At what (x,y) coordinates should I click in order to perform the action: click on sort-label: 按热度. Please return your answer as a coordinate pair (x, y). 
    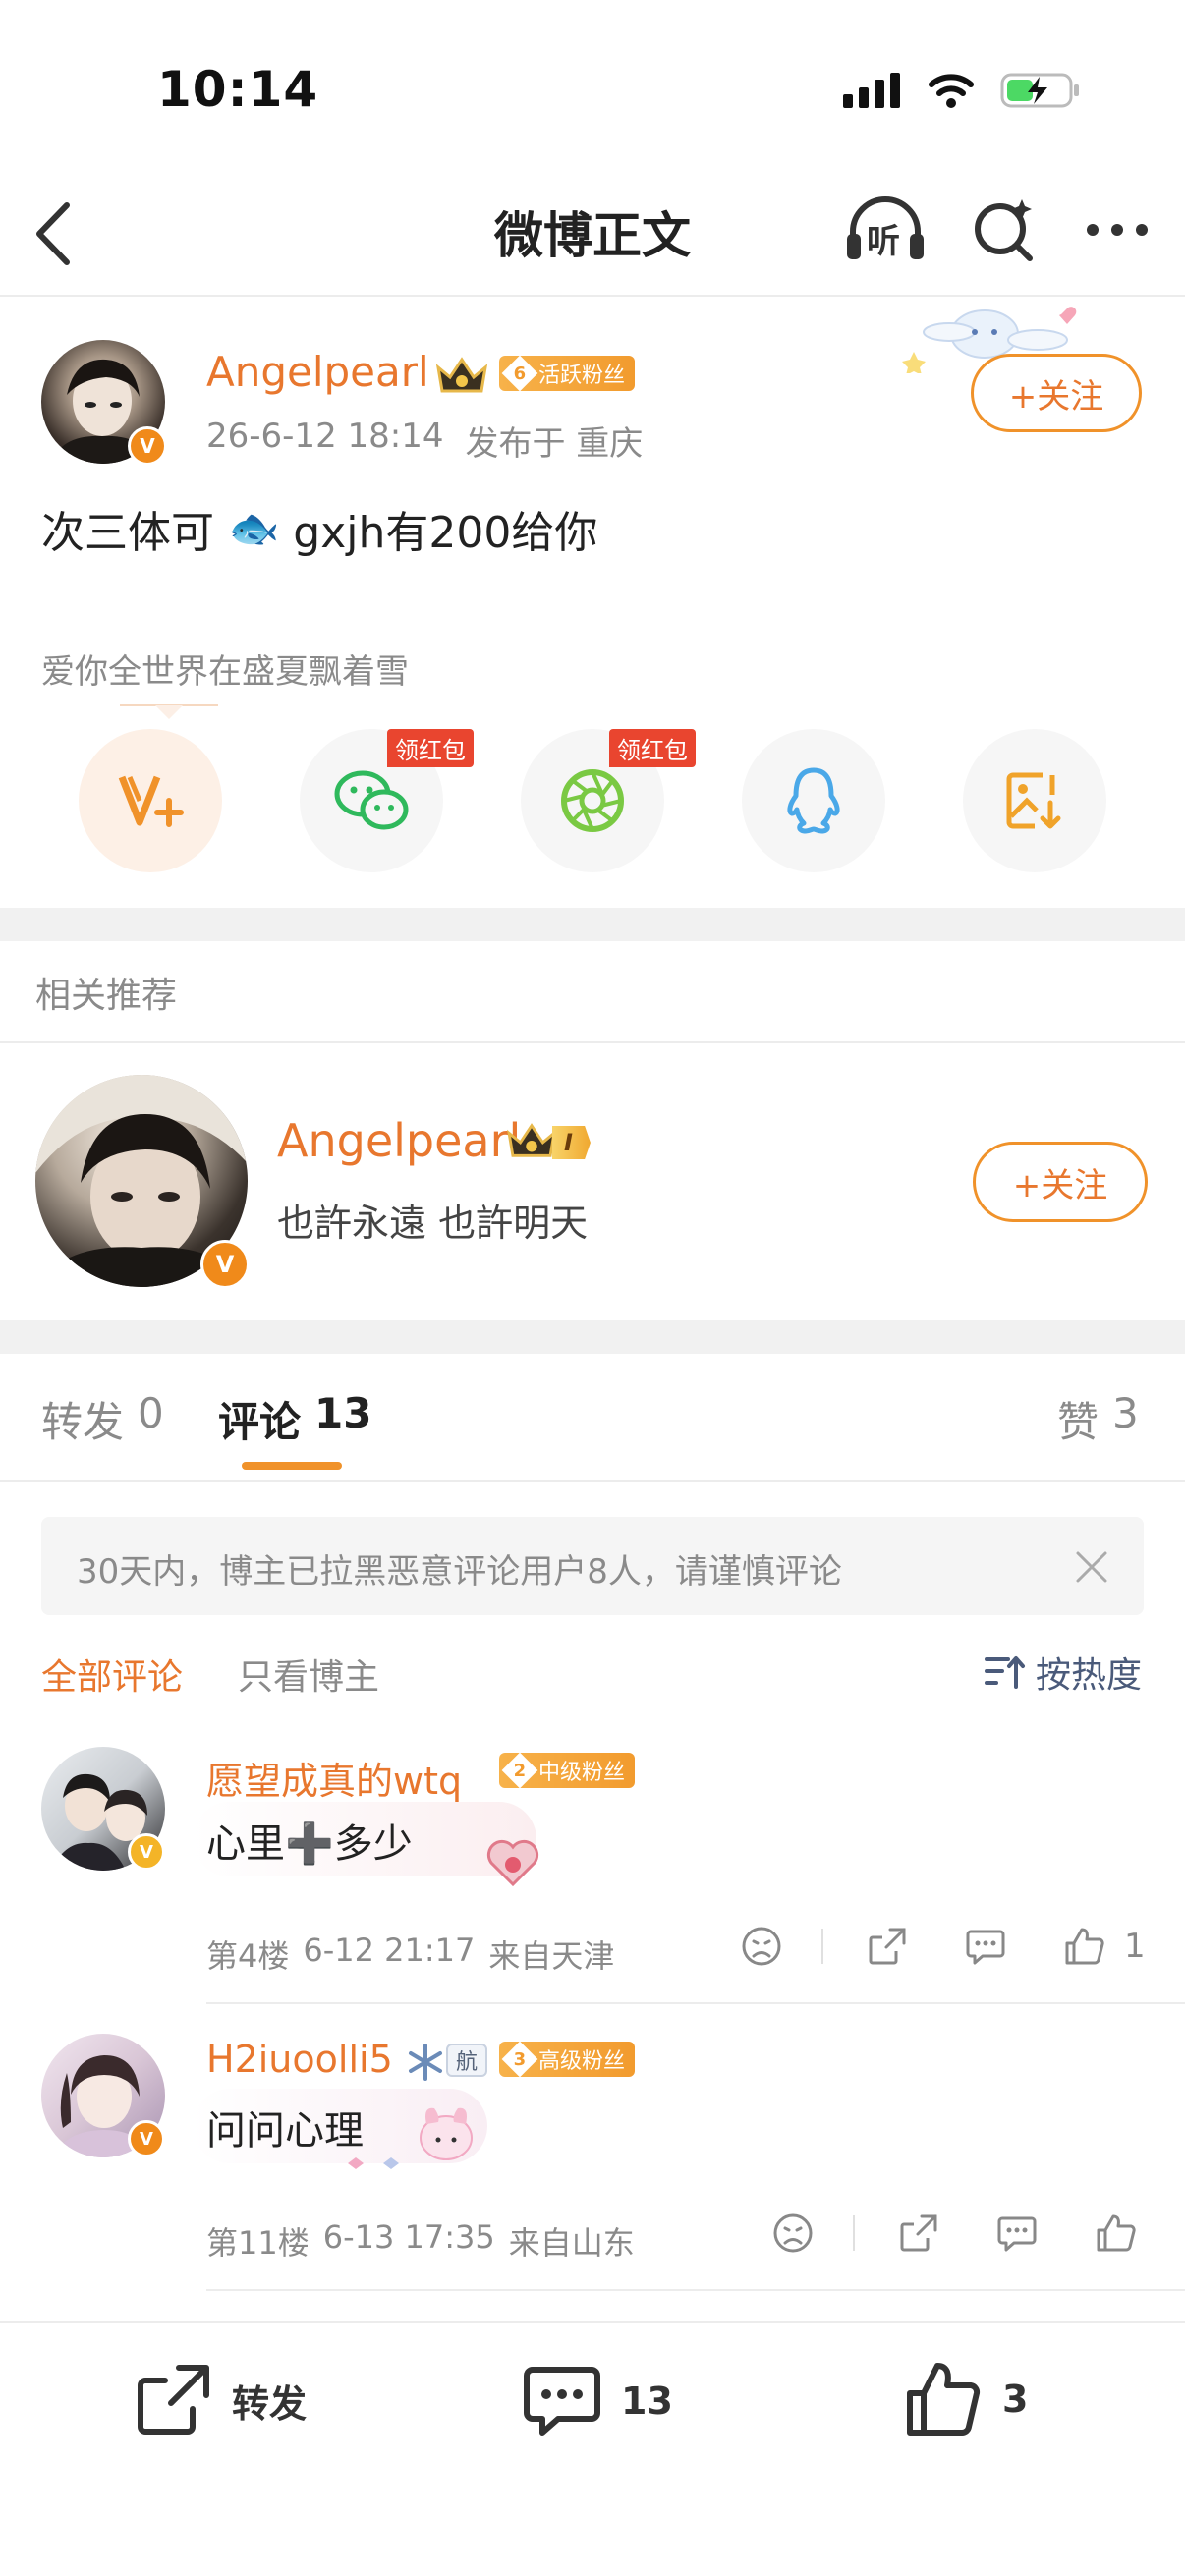
    Looking at the image, I should click on (1089, 1675).